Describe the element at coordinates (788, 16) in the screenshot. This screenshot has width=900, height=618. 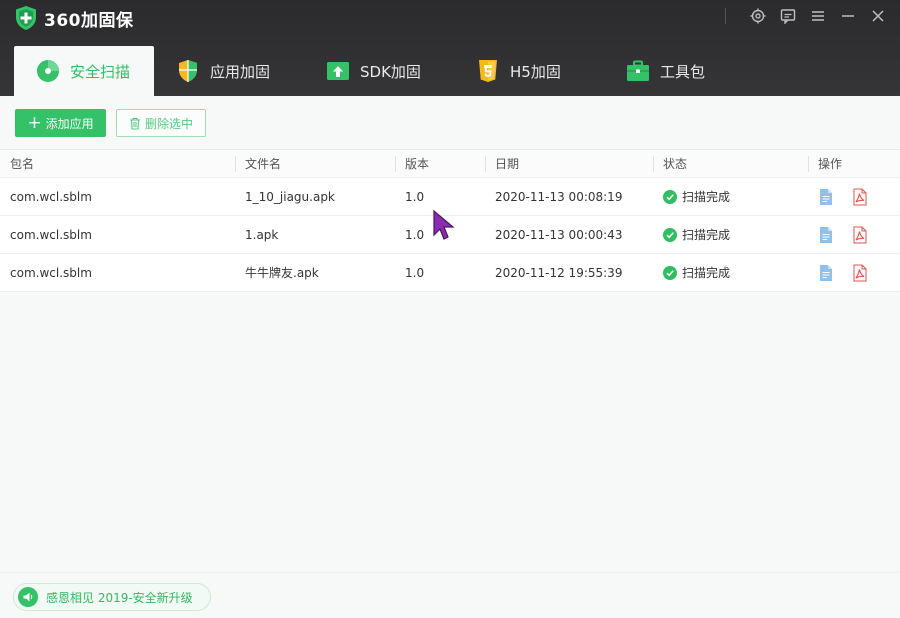
I see `feedback-icon` at that location.